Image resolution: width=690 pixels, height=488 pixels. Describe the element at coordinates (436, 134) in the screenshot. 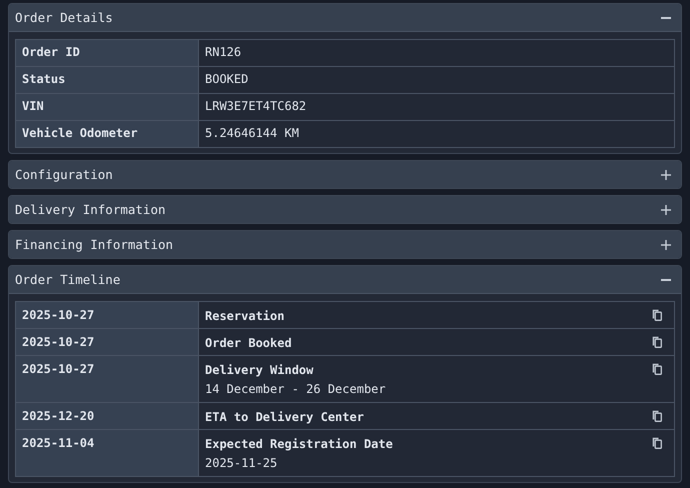

I see `field-value: 5.24646144 KM` at that location.